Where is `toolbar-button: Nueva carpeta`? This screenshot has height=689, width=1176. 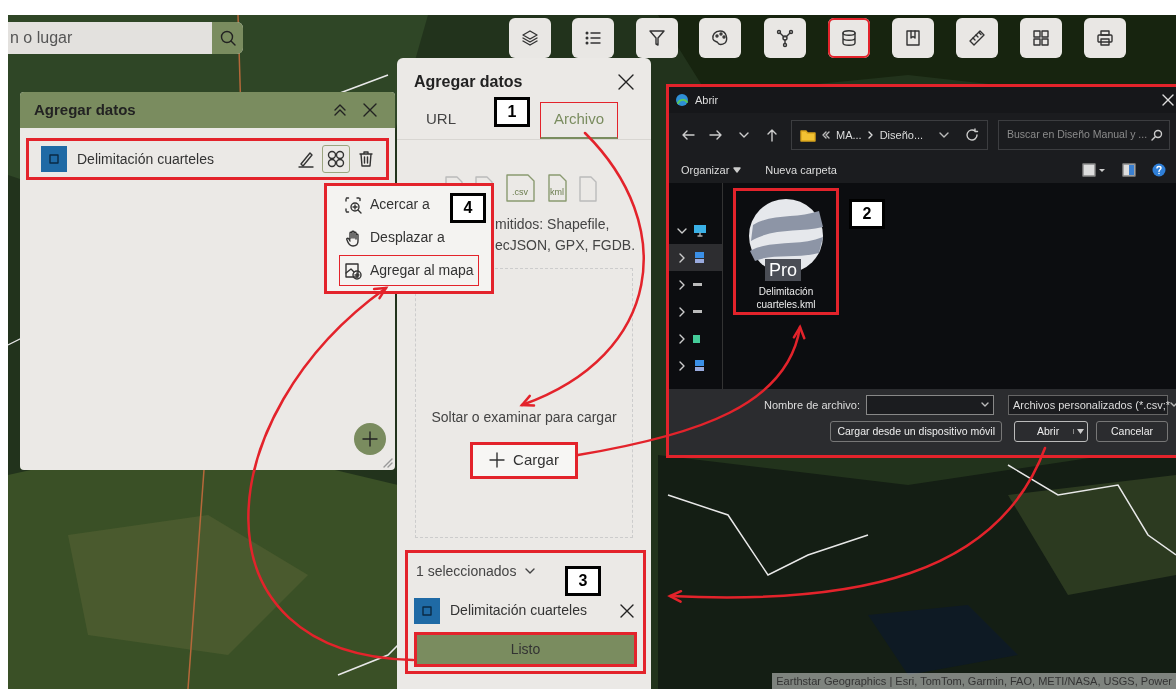
toolbar-button: Nueva carpeta is located at coordinates (801, 170).